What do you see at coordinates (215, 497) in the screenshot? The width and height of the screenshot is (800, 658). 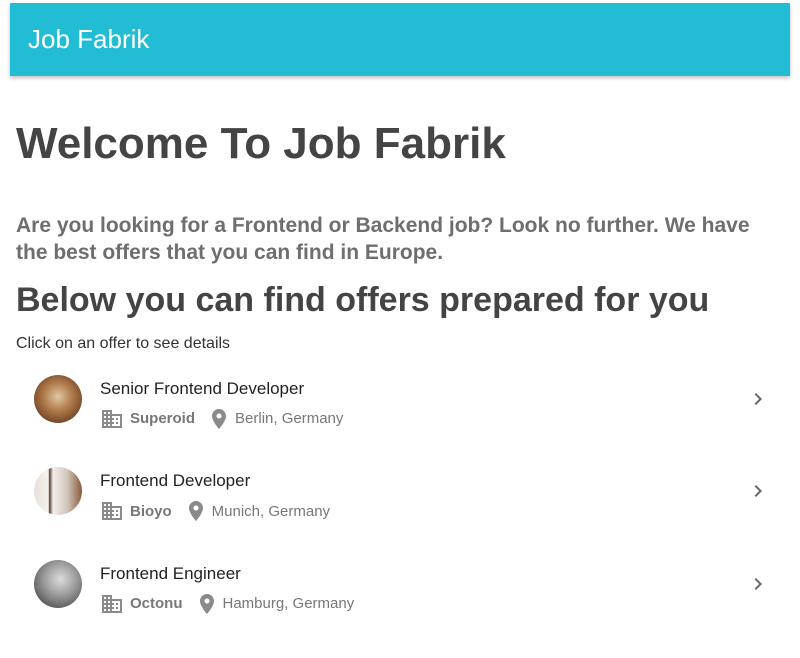 I see `offer-text: Frontend Developer Bioyo Munich, Germany` at bounding box center [215, 497].